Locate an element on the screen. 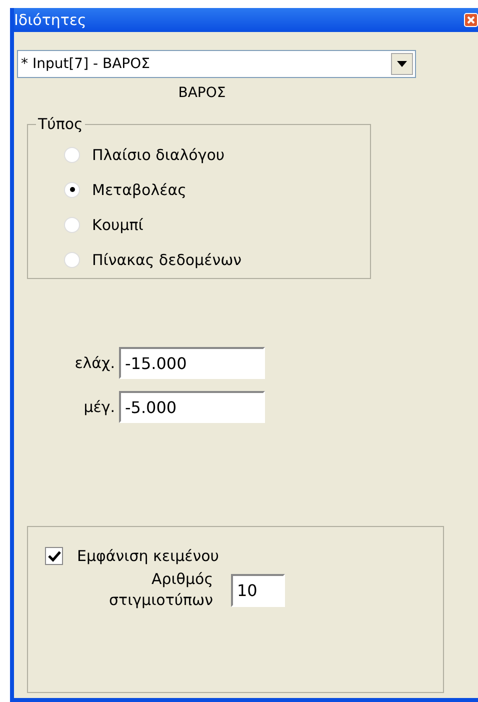  dropdown-button is located at coordinates (402, 64).